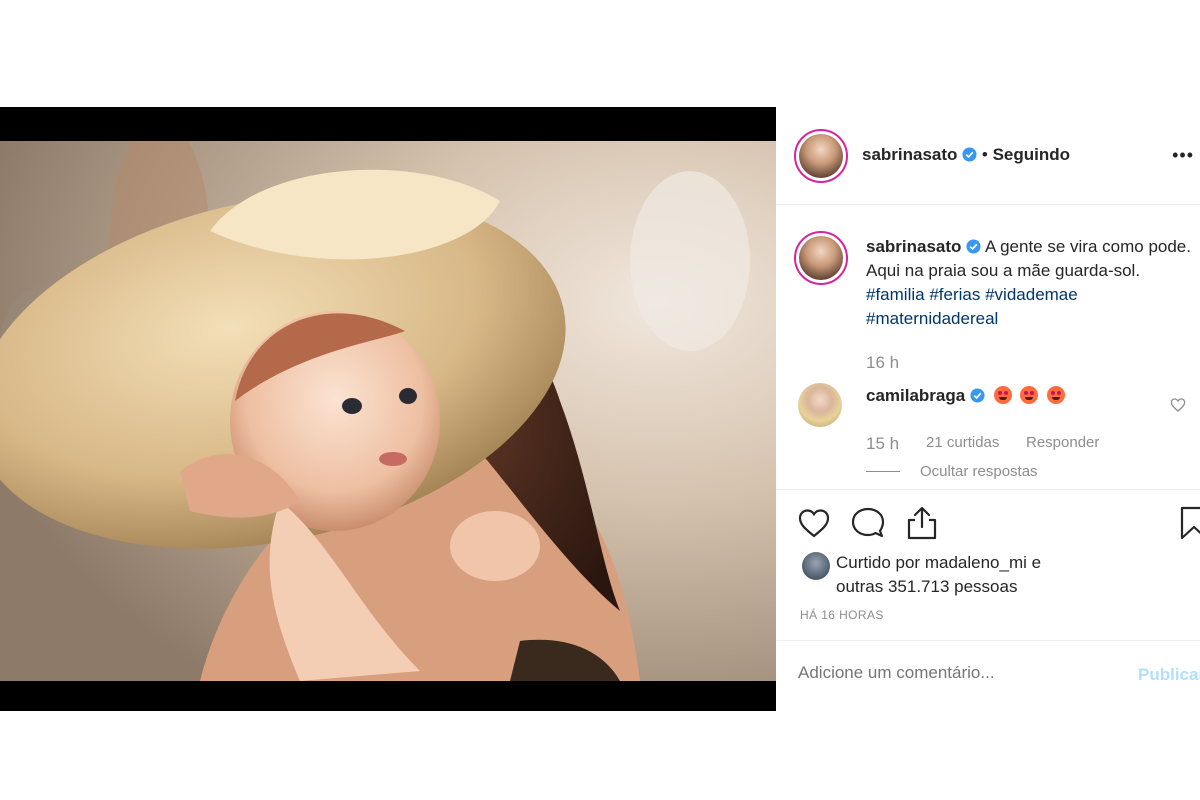  What do you see at coordinates (1183, 155) in the screenshot?
I see `more-options-icon: •••` at bounding box center [1183, 155].